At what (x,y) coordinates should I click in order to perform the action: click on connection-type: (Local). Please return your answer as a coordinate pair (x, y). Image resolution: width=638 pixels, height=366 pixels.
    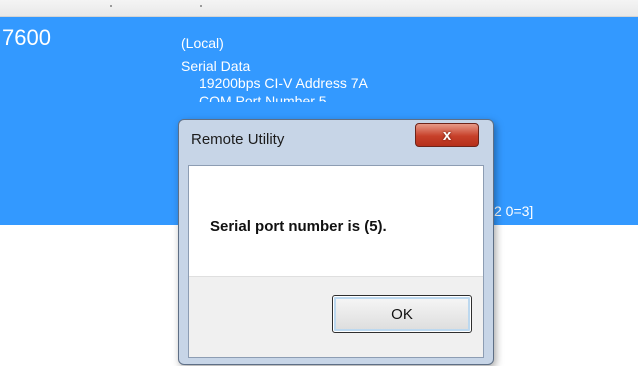
    Looking at the image, I should click on (202, 43).